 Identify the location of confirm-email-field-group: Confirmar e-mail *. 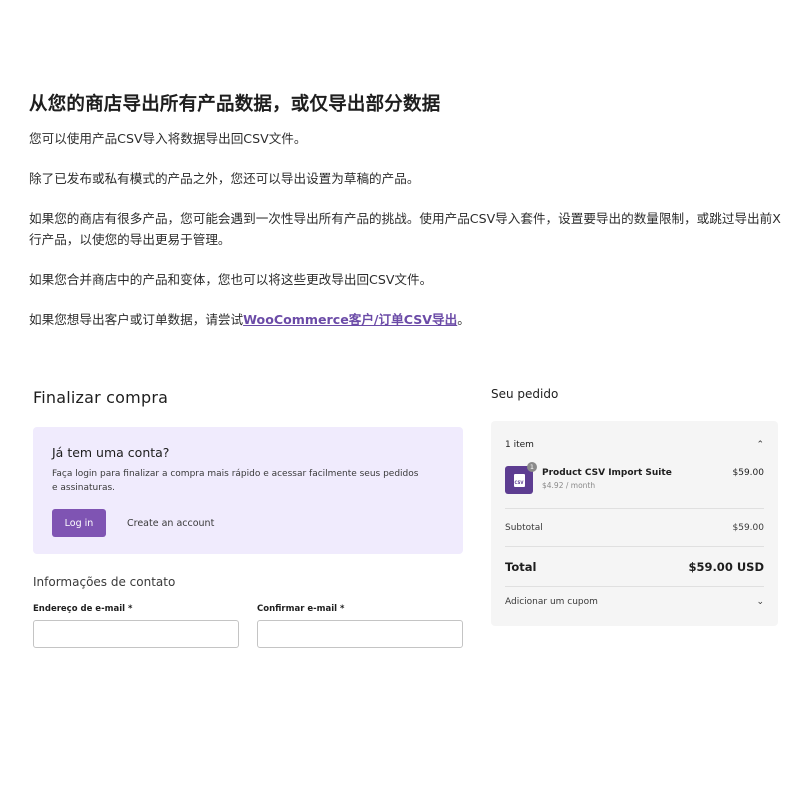
(360, 626).